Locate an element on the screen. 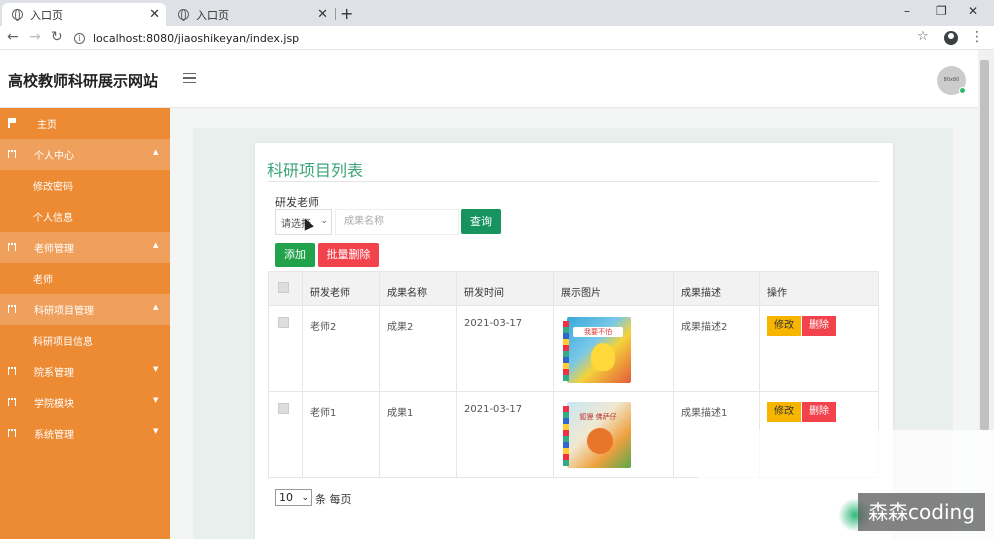  sidebar-item-label: 院系管理 is located at coordinates (54, 373).